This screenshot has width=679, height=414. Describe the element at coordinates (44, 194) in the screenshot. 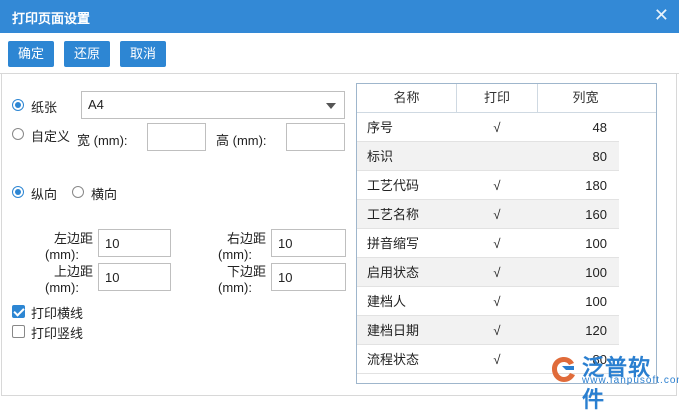

I see `portrait-label: 纵向` at that location.